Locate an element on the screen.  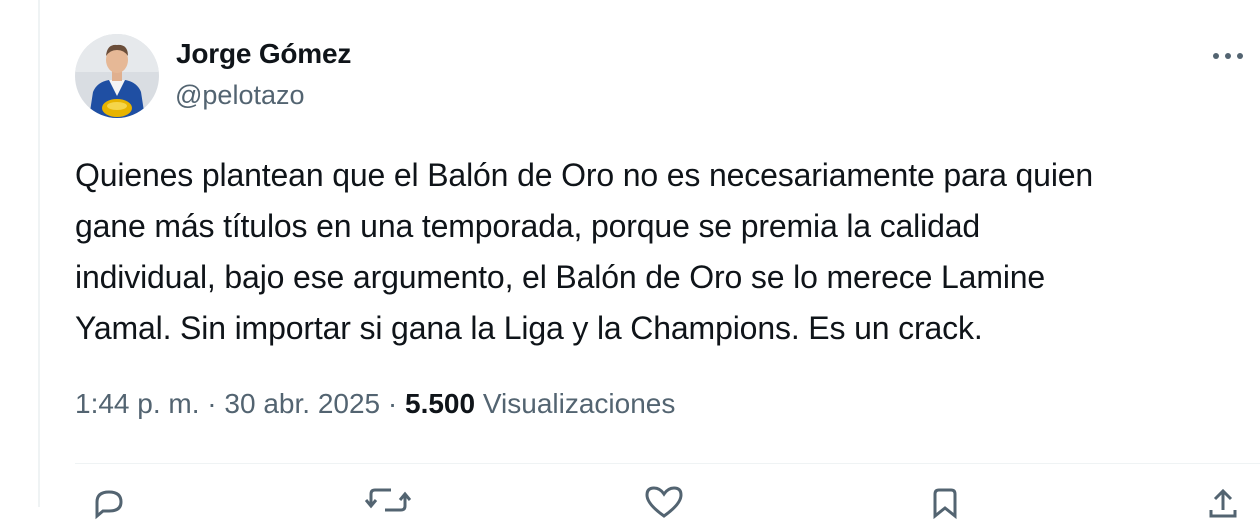
avatar is located at coordinates (117, 76).